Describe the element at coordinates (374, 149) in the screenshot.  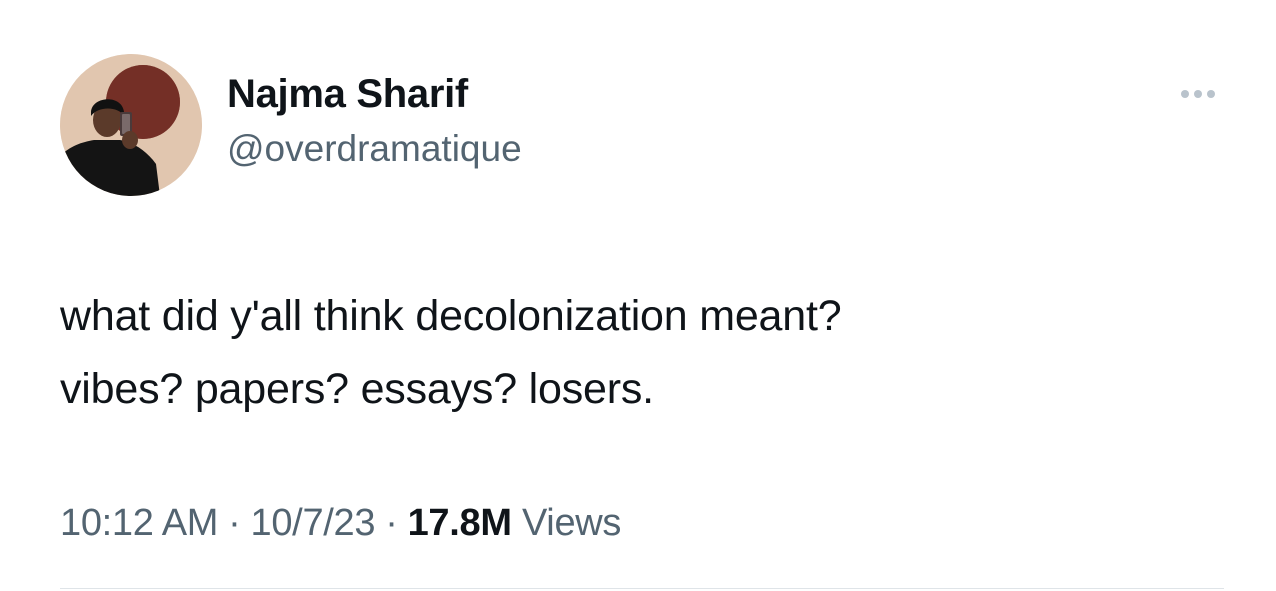
I see `author-handle: @overdramatique` at that location.